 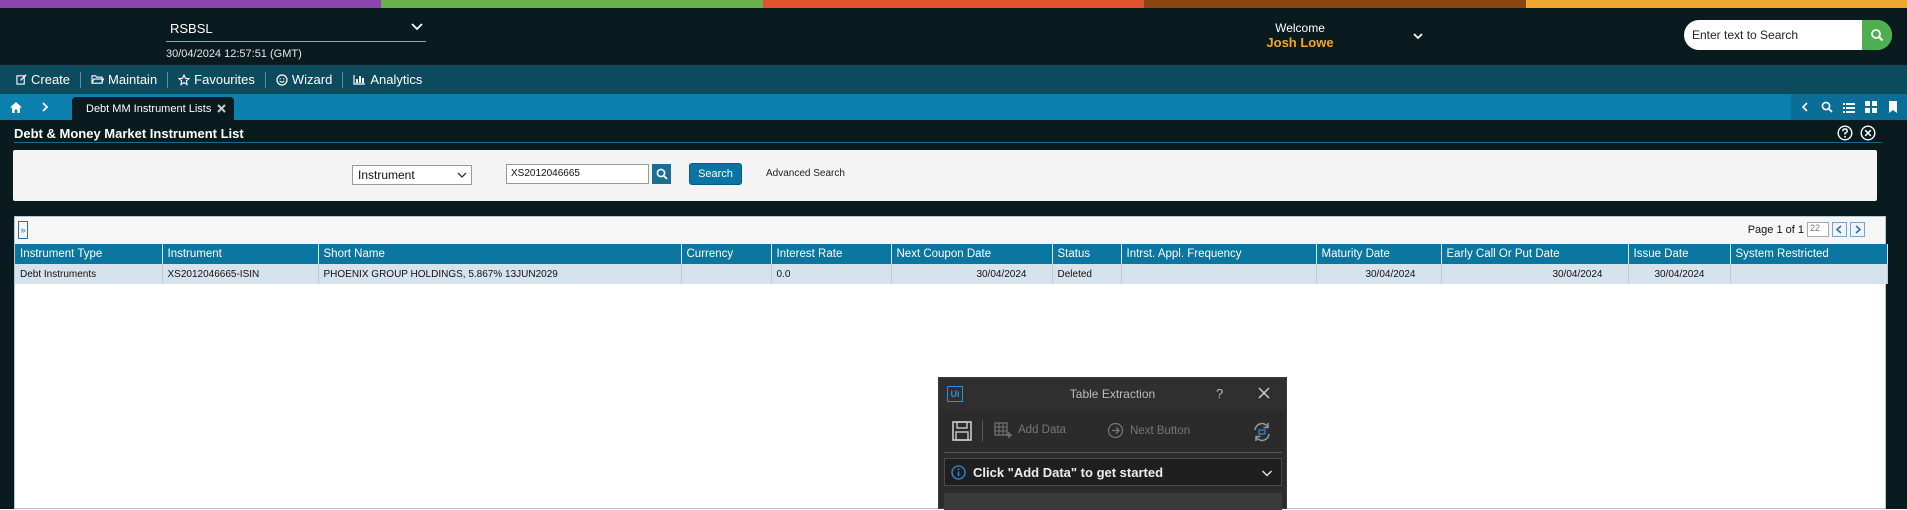 I want to click on page-title: Debt & Money Market Instrument List, so click(x=129, y=133).